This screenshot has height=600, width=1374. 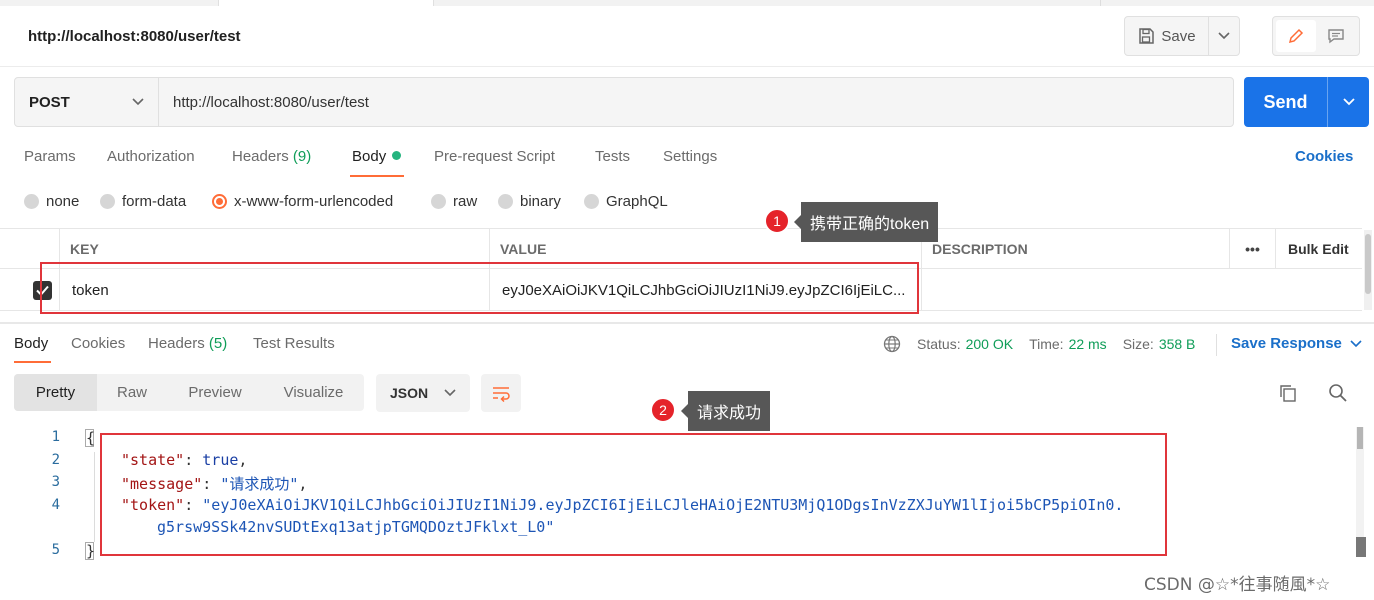 I want to click on radio-raw: raw, so click(x=454, y=201).